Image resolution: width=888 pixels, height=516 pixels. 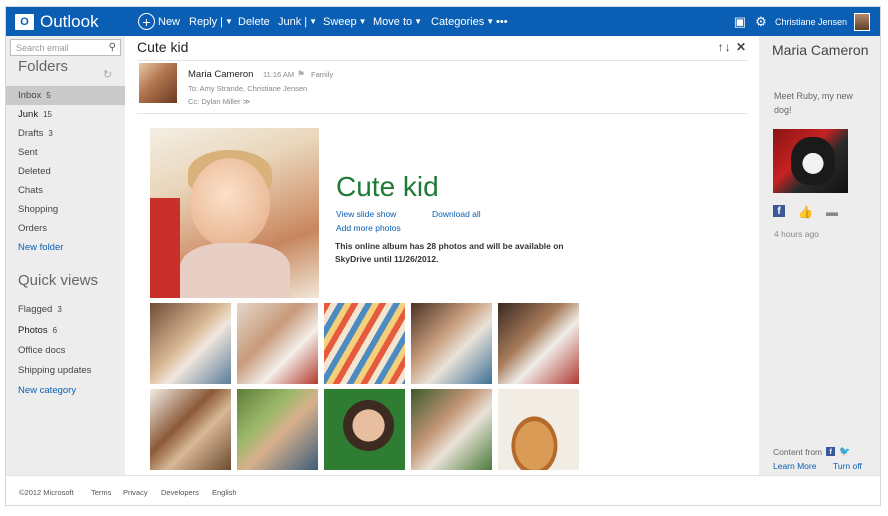 I want to click on avatar, so click(x=862, y=21).